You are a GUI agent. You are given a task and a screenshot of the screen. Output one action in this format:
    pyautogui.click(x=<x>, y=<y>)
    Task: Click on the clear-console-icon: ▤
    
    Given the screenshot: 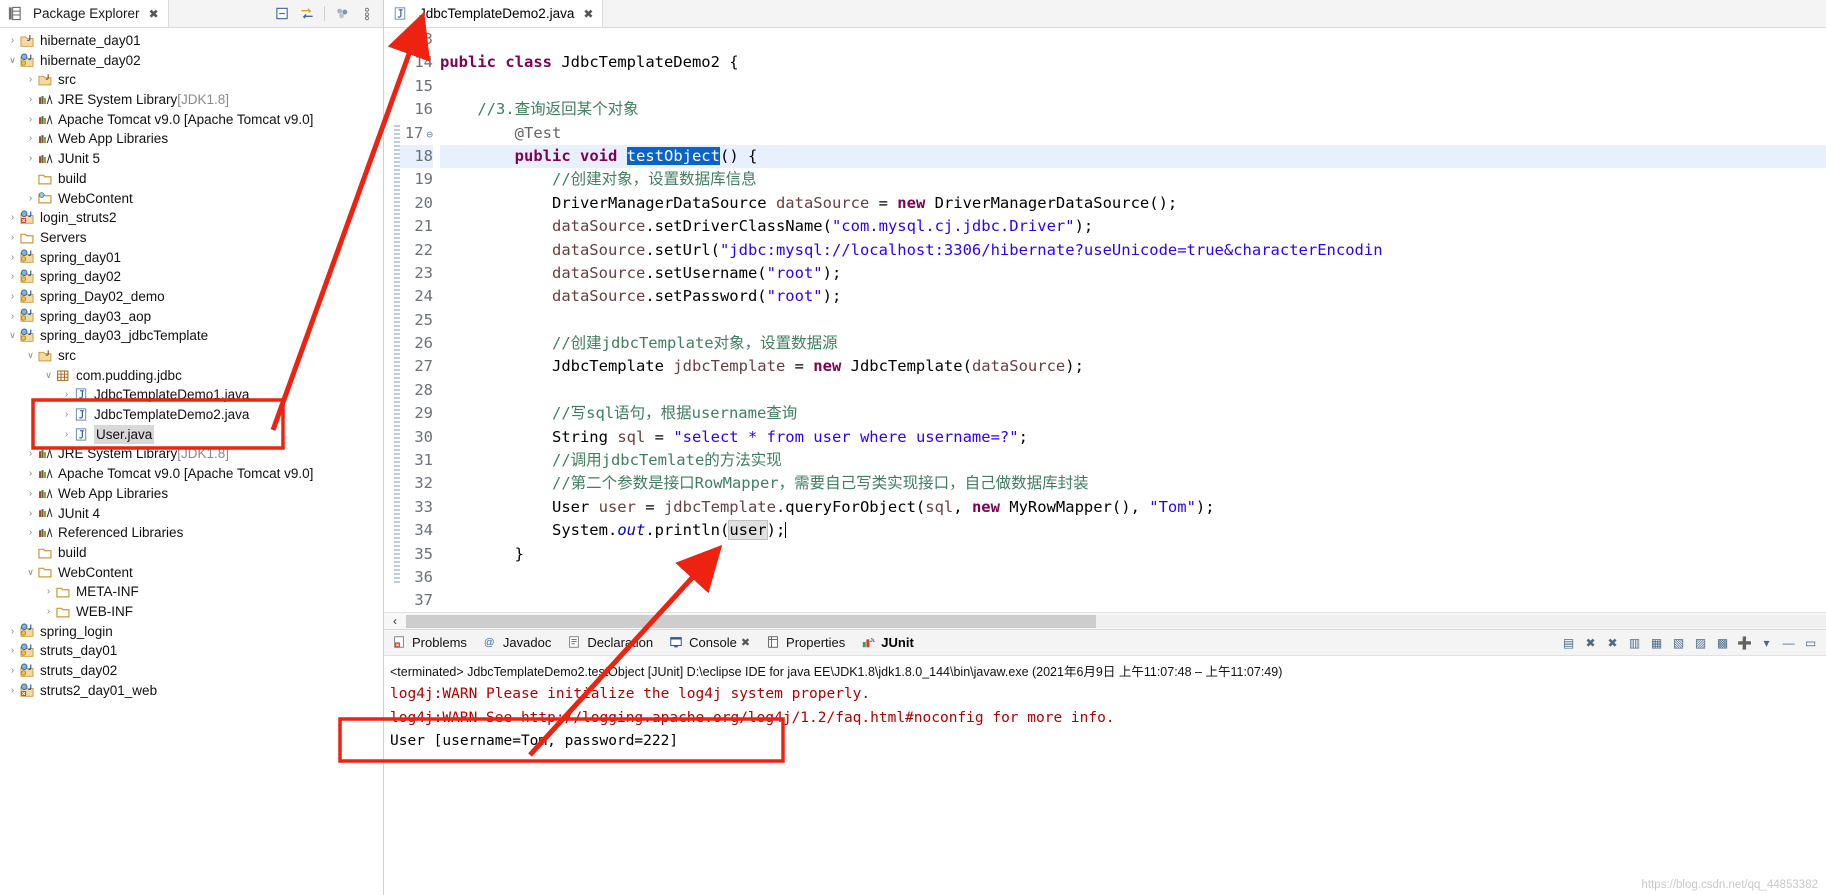 What is the action you would take?
    pyautogui.click(x=1568, y=642)
    